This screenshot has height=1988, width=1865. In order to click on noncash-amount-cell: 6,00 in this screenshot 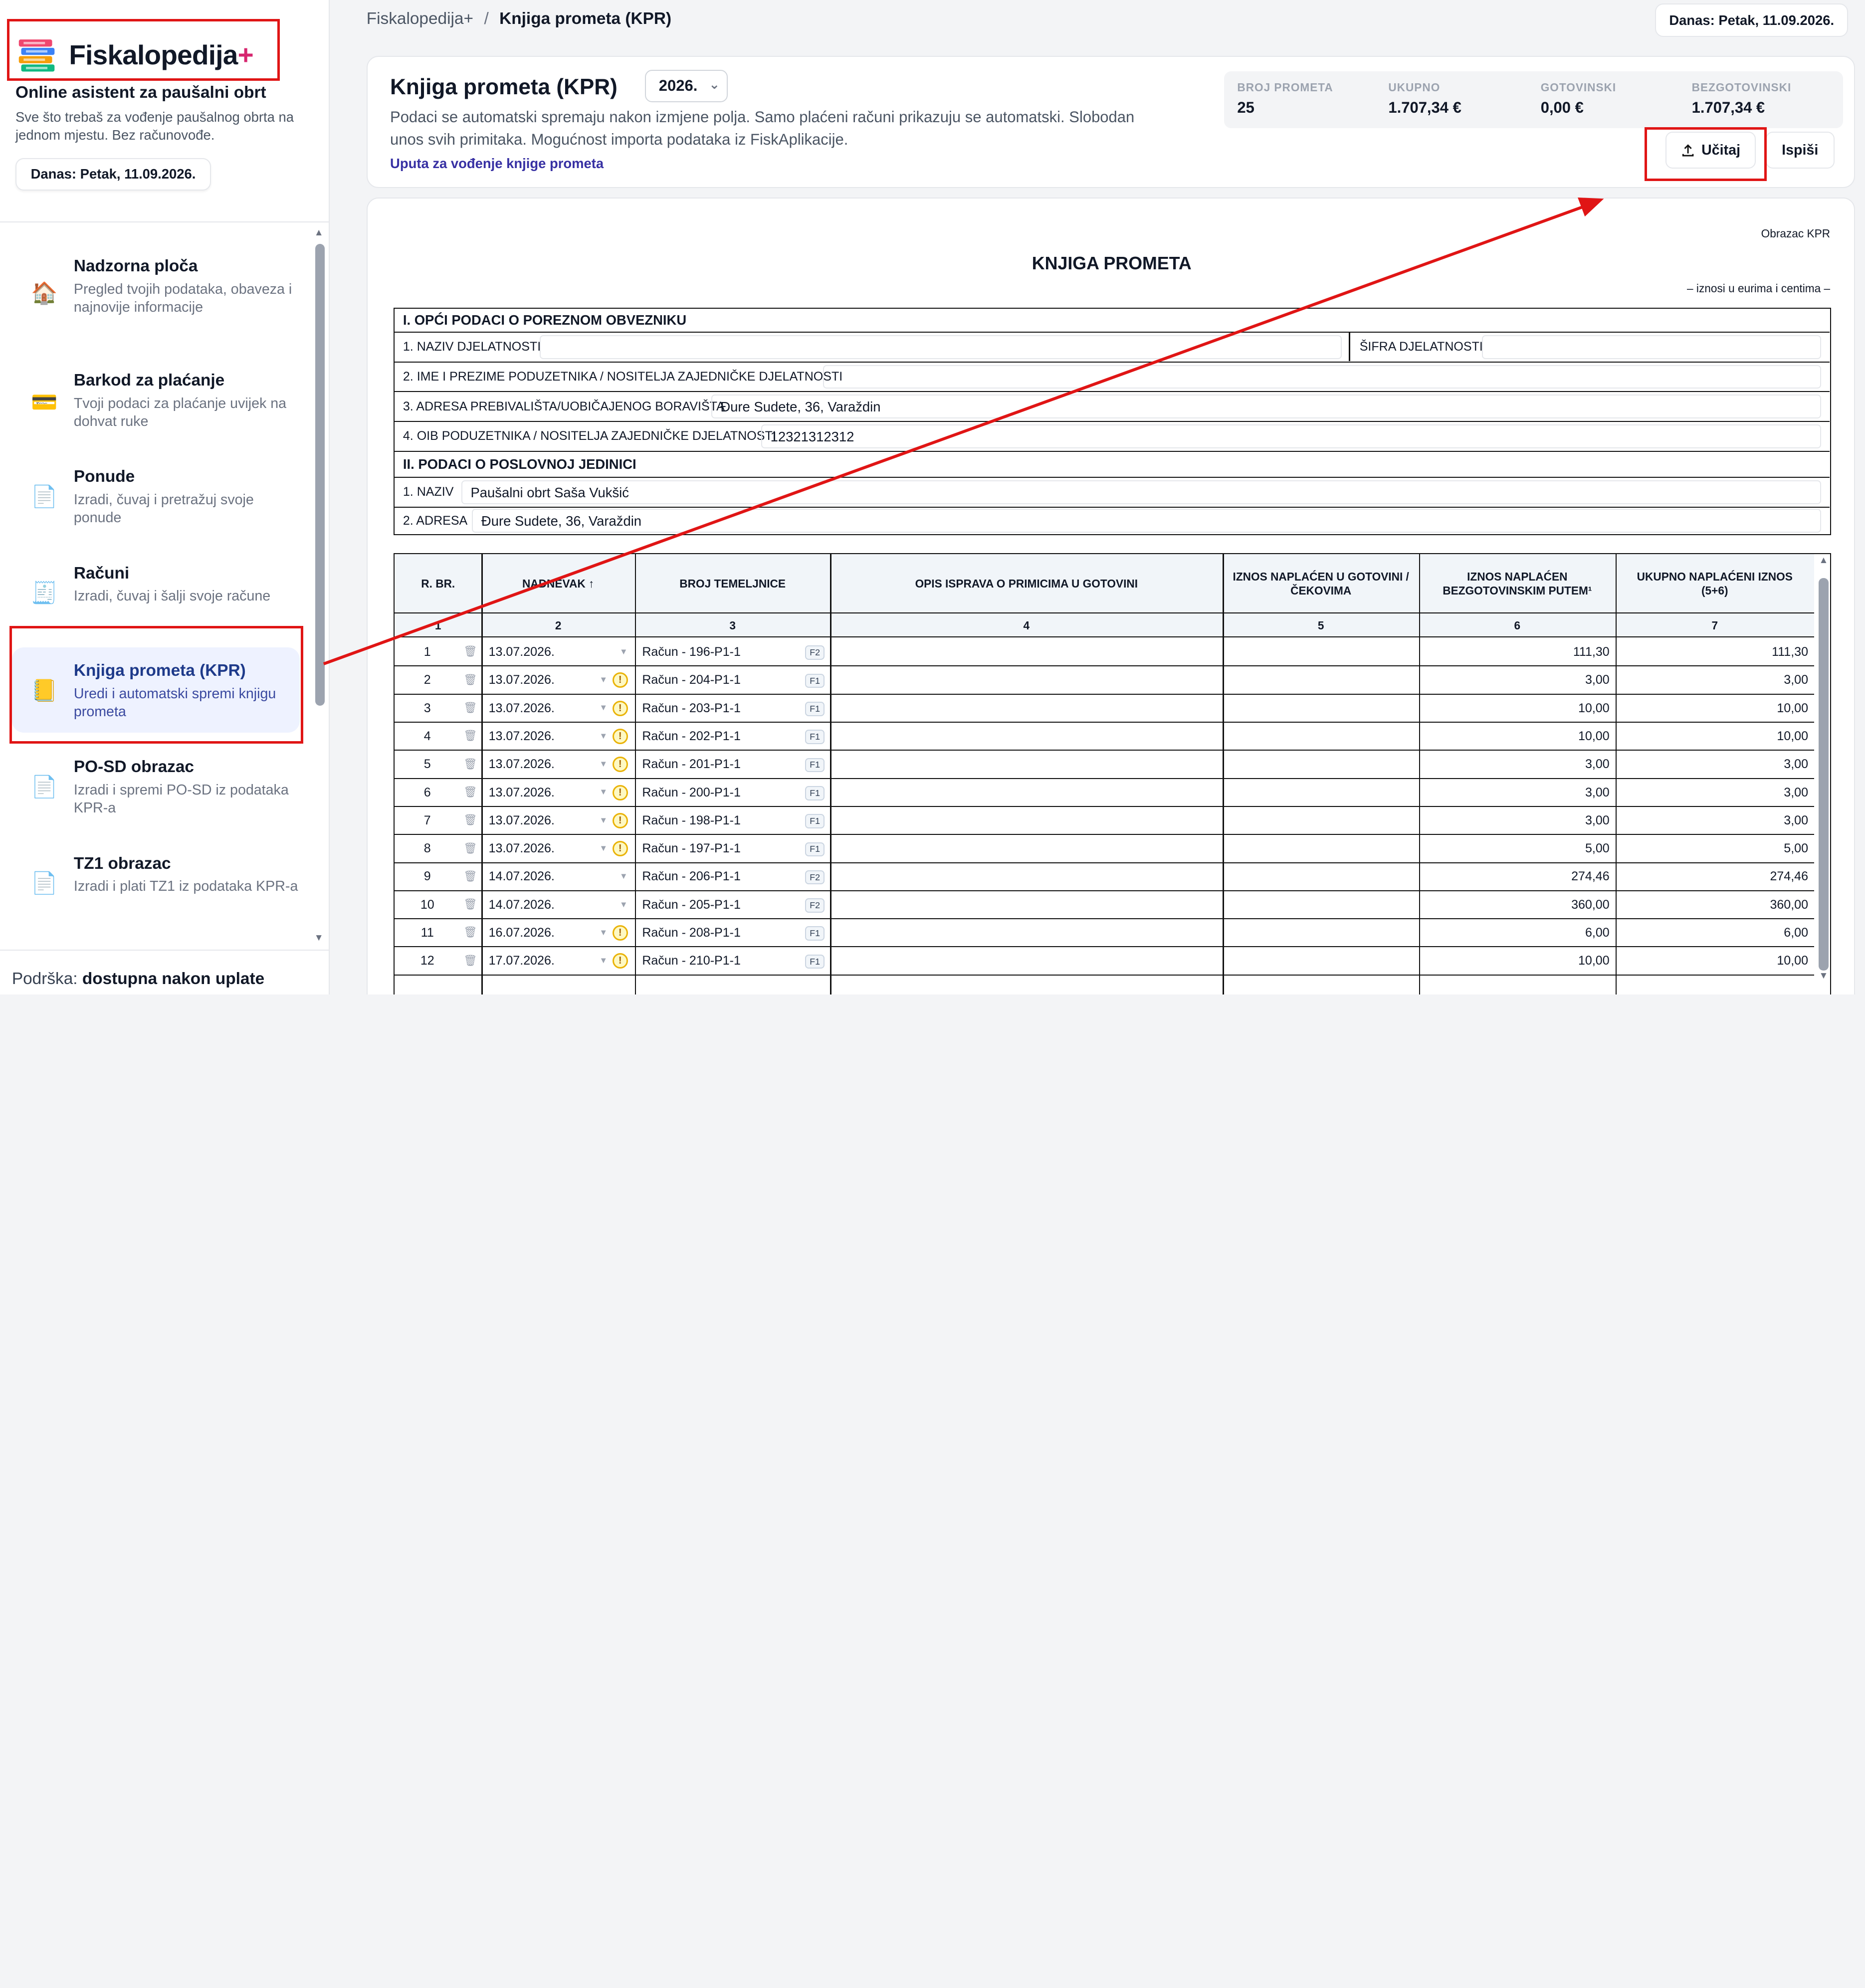, I will do `click(1514, 933)`.